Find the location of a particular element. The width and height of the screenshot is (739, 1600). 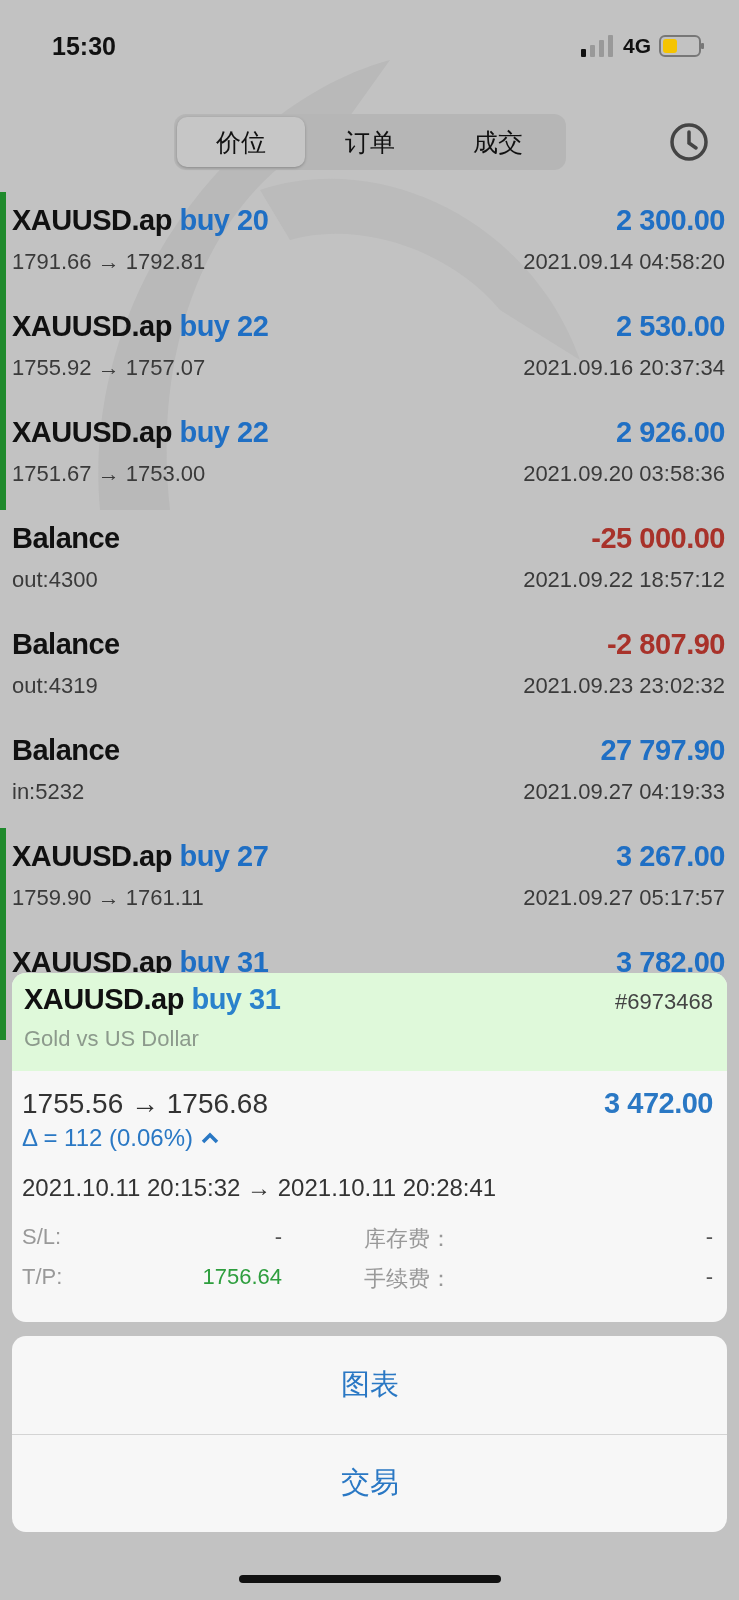

field-label: 手续费： is located at coordinates (408, 1279).